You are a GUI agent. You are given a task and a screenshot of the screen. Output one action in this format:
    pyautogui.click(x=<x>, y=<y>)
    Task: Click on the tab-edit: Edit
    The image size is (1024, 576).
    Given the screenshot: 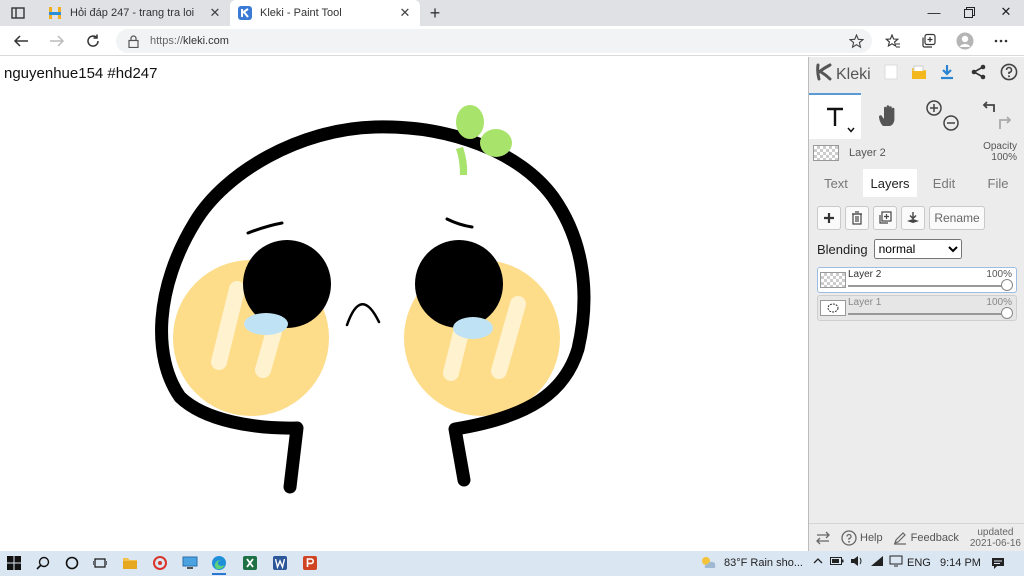 What is the action you would take?
    pyautogui.click(x=944, y=183)
    